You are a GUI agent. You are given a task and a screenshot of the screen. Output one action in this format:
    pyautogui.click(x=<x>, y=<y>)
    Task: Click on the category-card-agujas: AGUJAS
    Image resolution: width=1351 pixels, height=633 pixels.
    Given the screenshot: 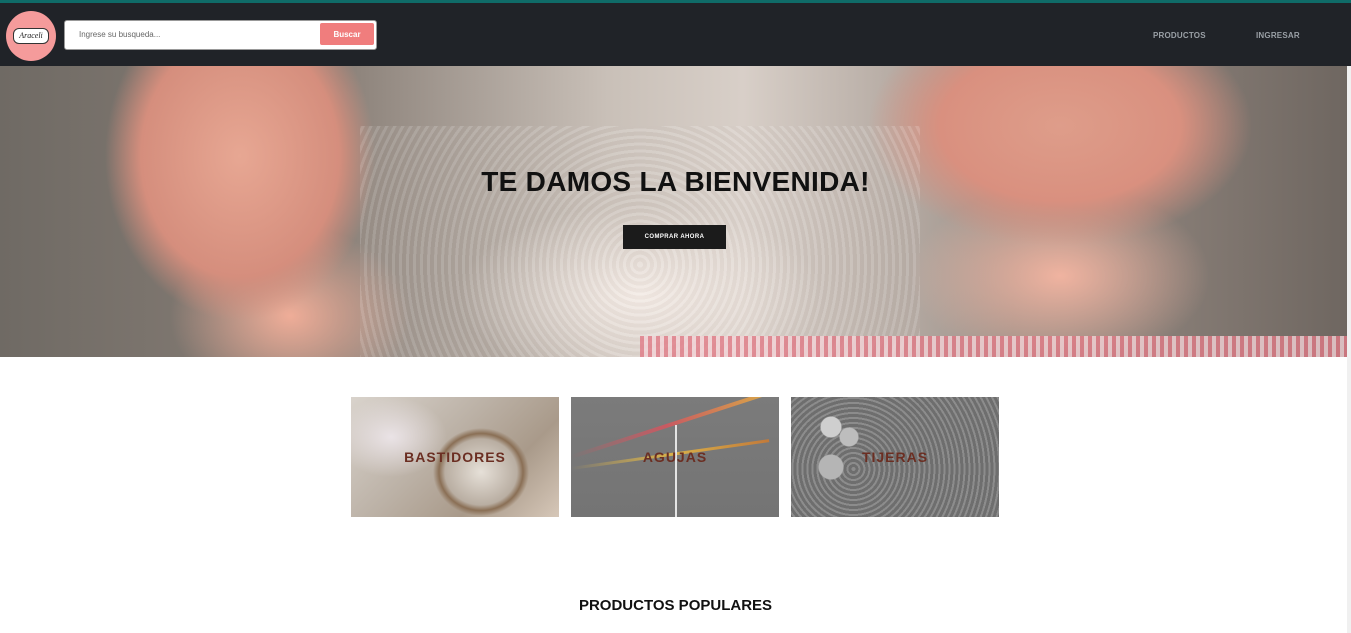 What is the action you would take?
    pyautogui.click(x=675, y=457)
    